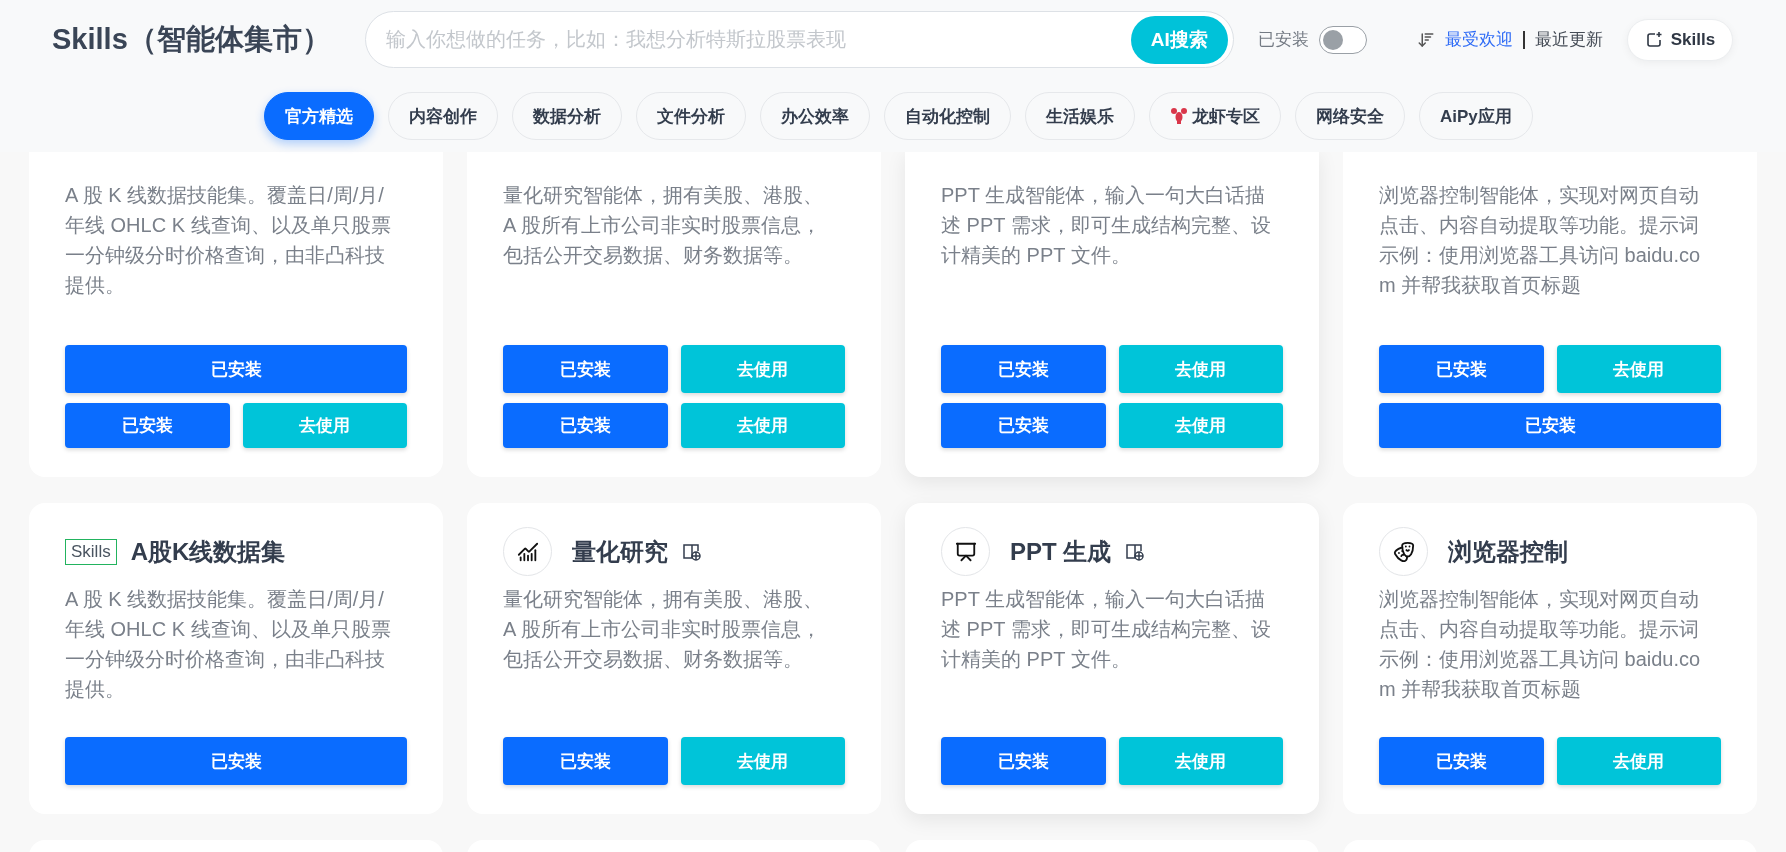 This screenshot has height=852, width=1786. Describe the element at coordinates (443, 116) in the screenshot. I see `category-tab: 内容创作` at that location.